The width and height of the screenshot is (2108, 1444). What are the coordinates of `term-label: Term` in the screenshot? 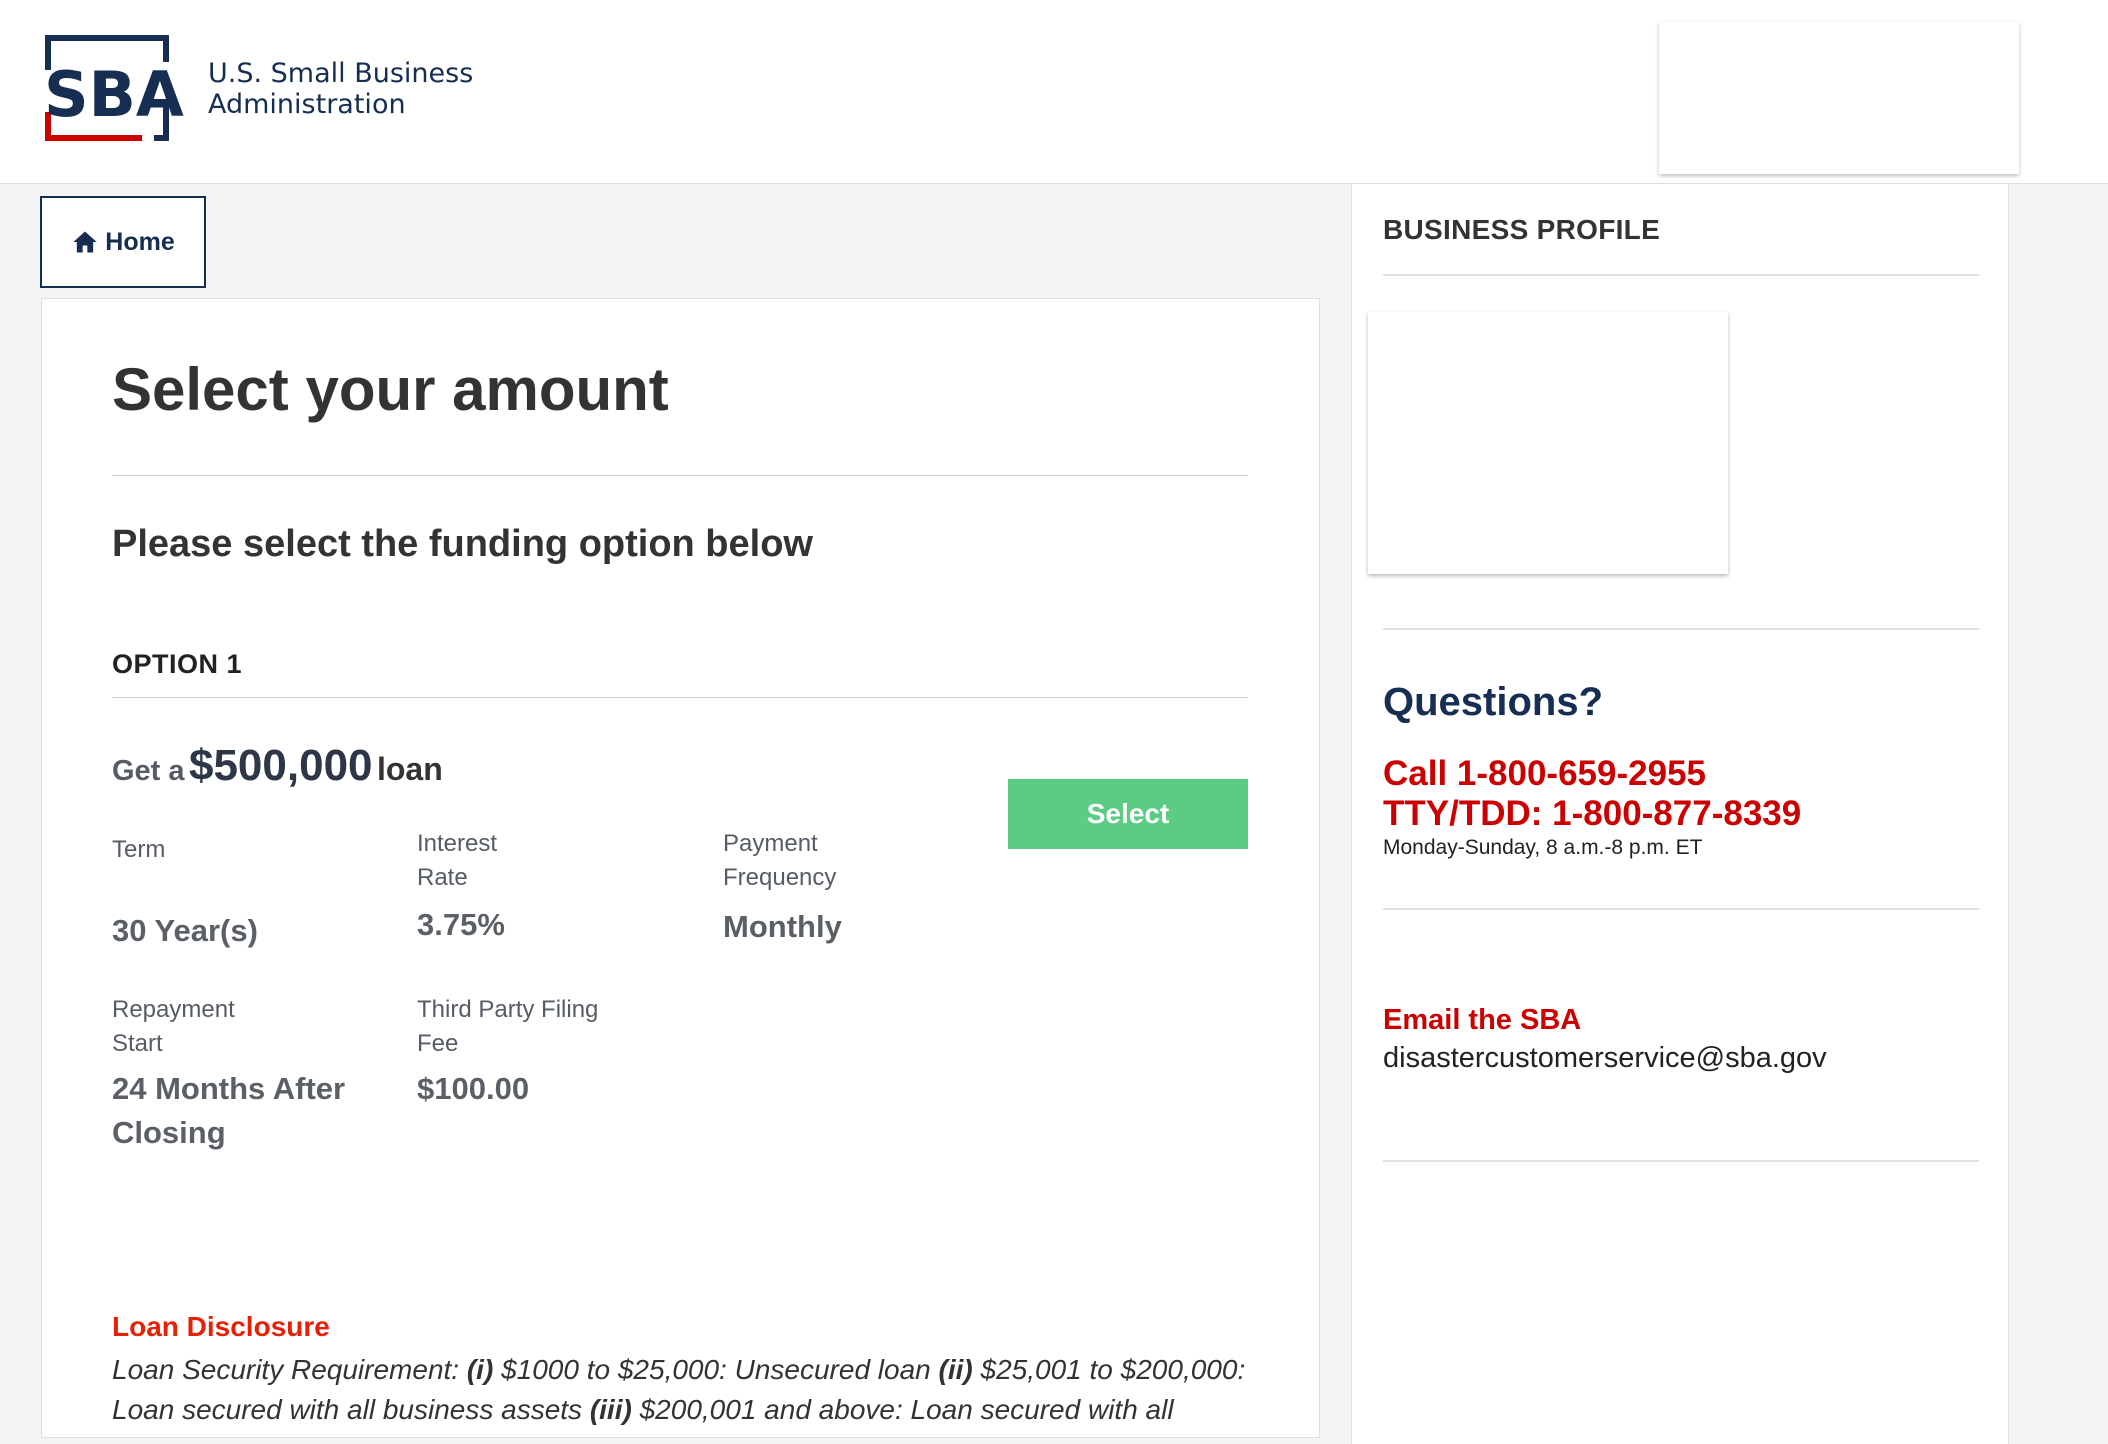 It's located at (139, 849).